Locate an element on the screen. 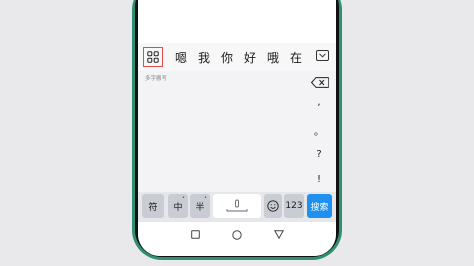  keyboard-bottom-row: 符 中 • 半 • 123 搜索 is located at coordinates (237, 207).